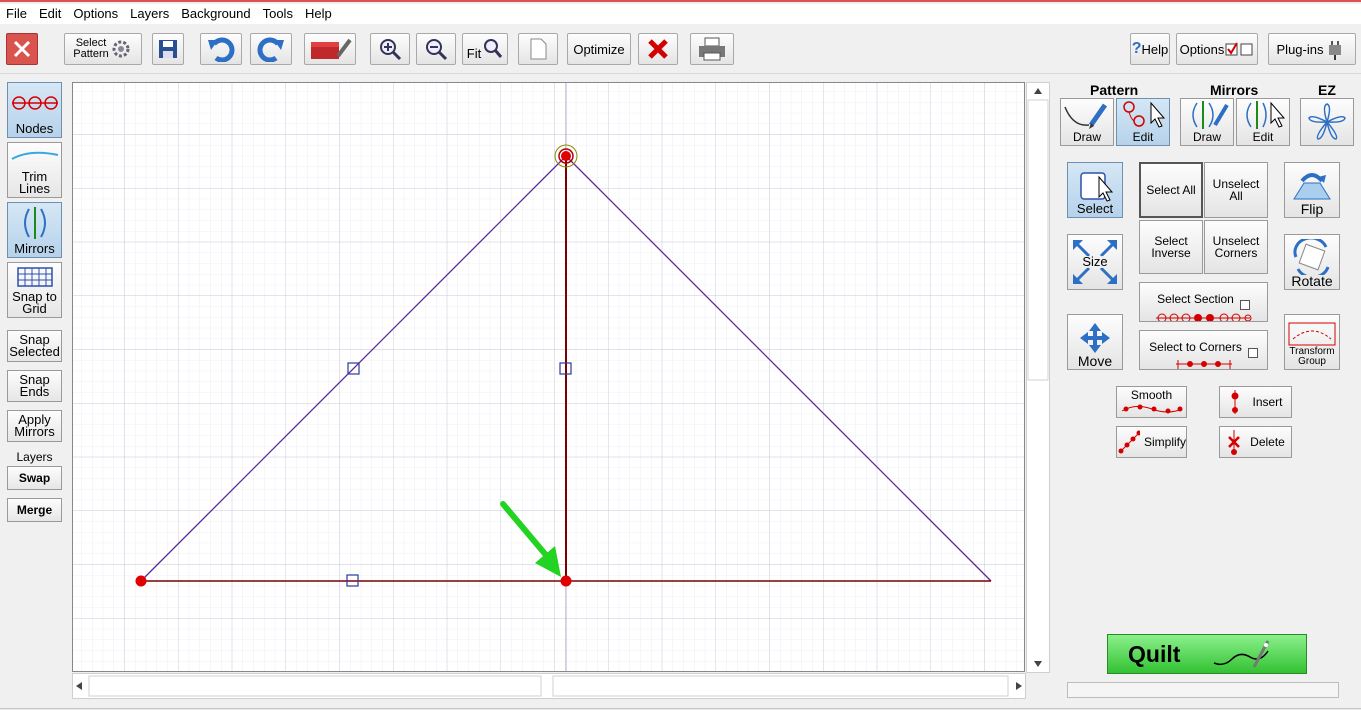 The width and height of the screenshot is (1361, 710). I want to click on close-icon, so click(22, 49).